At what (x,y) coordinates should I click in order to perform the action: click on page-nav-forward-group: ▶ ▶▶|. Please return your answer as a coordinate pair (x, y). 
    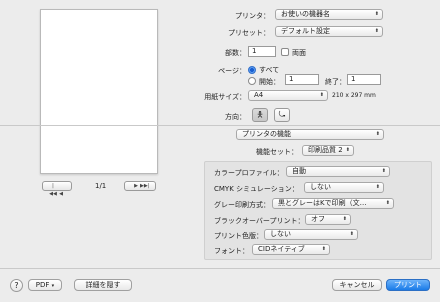
    Looking at the image, I should click on (140, 186).